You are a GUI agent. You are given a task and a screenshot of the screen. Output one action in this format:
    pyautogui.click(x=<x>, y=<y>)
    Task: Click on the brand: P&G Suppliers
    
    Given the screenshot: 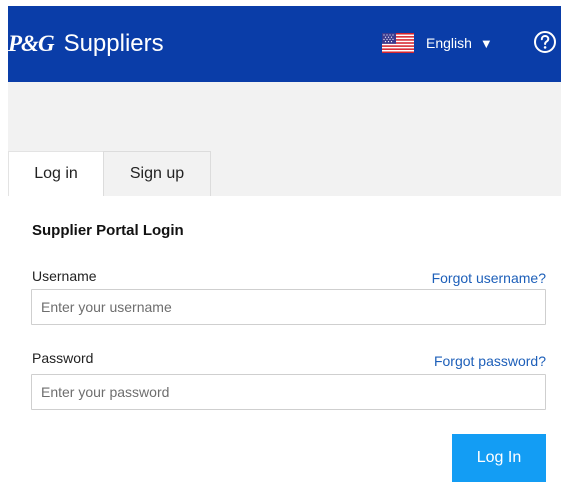 What is the action you would take?
    pyautogui.click(x=86, y=44)
    